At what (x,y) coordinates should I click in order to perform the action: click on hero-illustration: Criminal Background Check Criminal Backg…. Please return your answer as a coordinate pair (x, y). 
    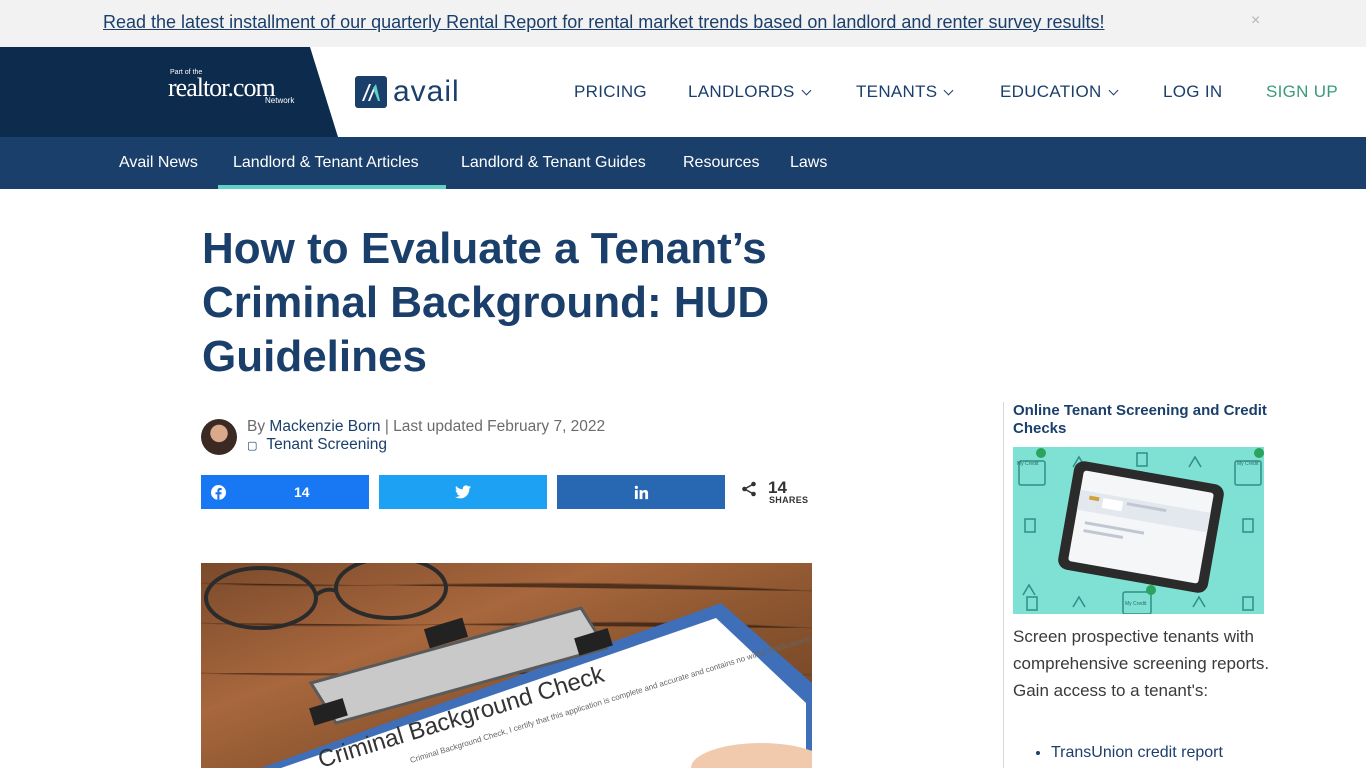
    Looking at the image, I should click on (506, 665).